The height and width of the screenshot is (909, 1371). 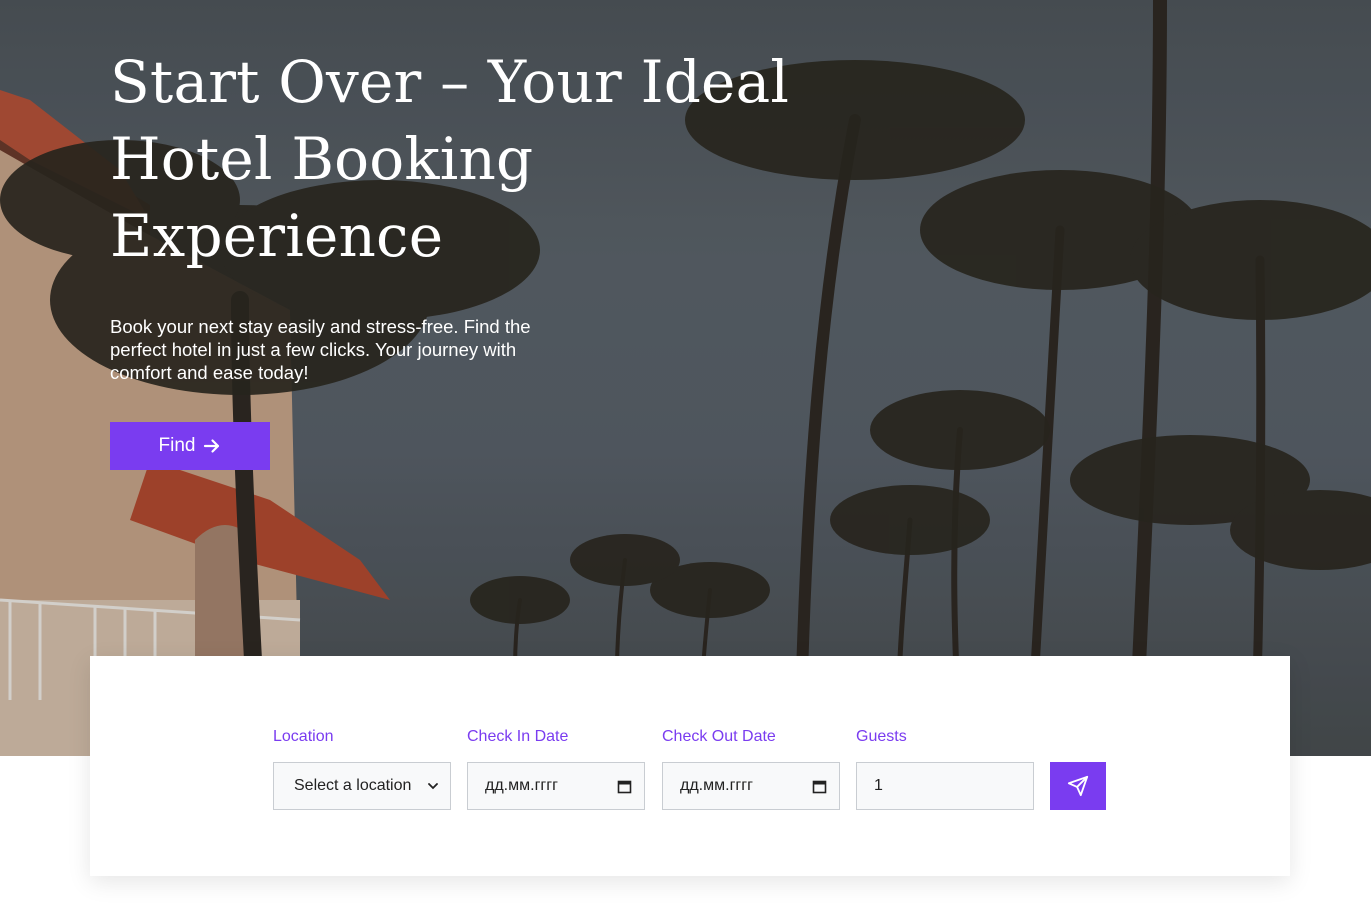 What do you see at coordinates (945, 786) in the screenshot?
I see `guests-input: 1` at bounding box center [945, 786].